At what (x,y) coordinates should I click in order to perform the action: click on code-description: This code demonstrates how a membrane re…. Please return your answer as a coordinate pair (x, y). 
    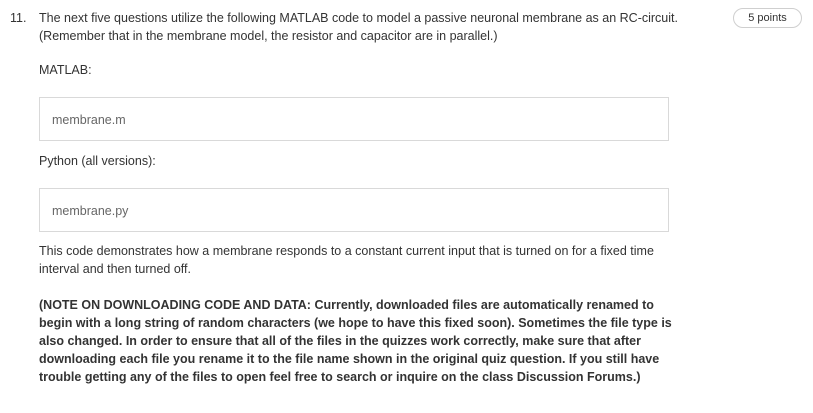
    Looking at the image, I should click on (346, 260).